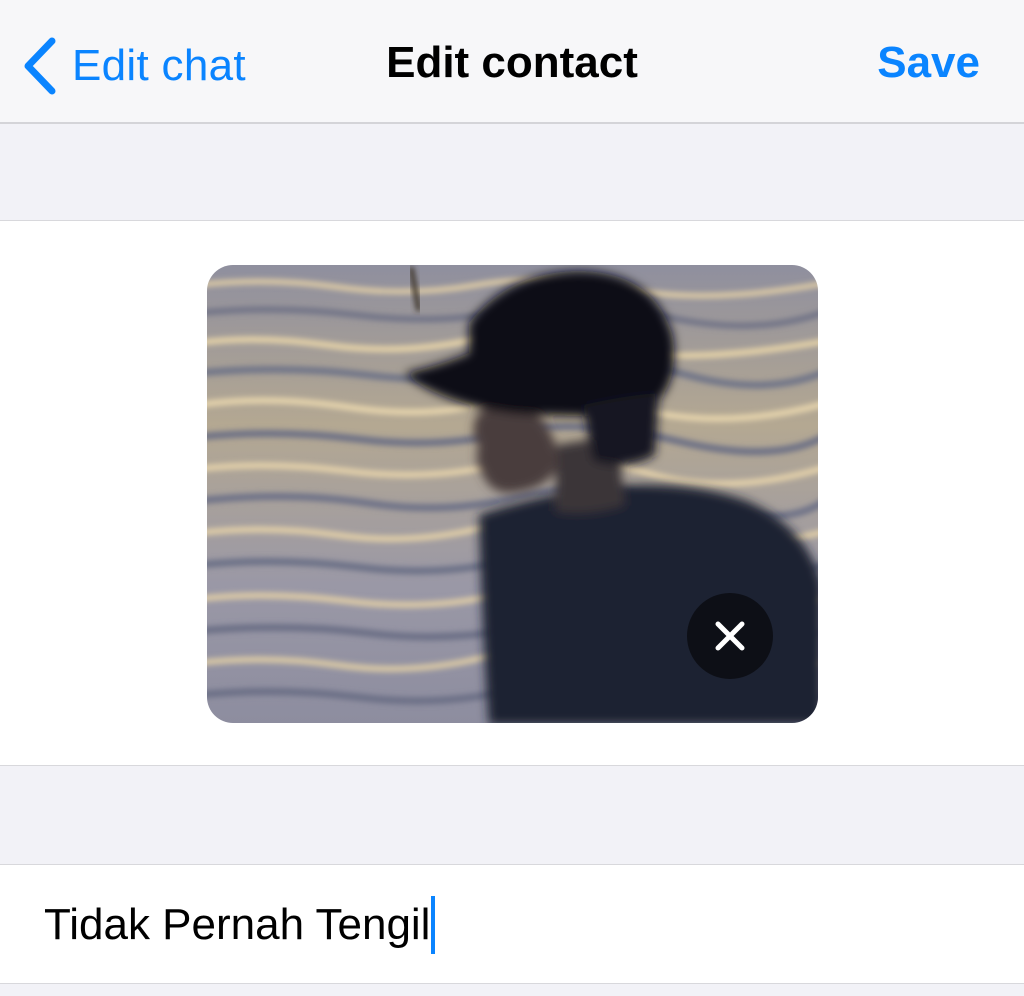 The height and width of the screenshot is (996, 1024). What do you see at coordinates (928, 63) in the screenshot?
I see `save-button: Save` at bounding box center [928, 63].